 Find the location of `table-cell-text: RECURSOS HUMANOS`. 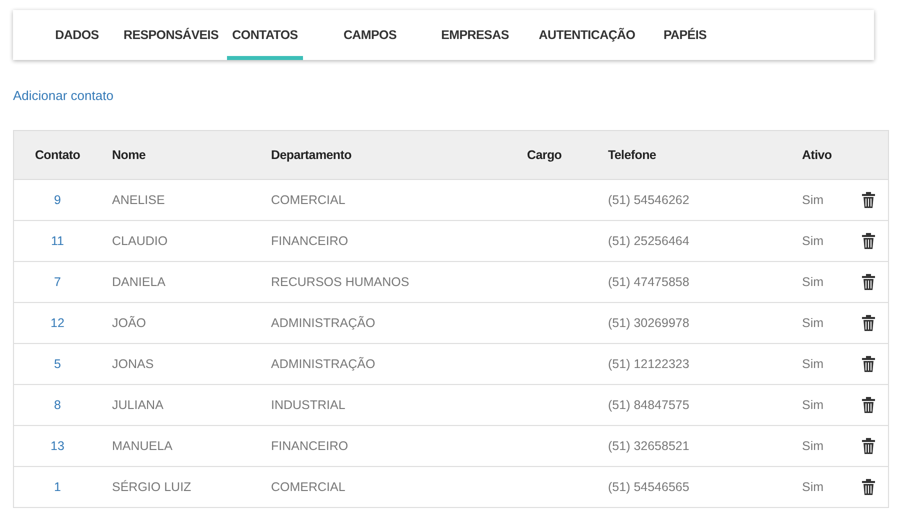

table-cell-text: RECURSOS HUMANOS is located at coordinates (340, 282).